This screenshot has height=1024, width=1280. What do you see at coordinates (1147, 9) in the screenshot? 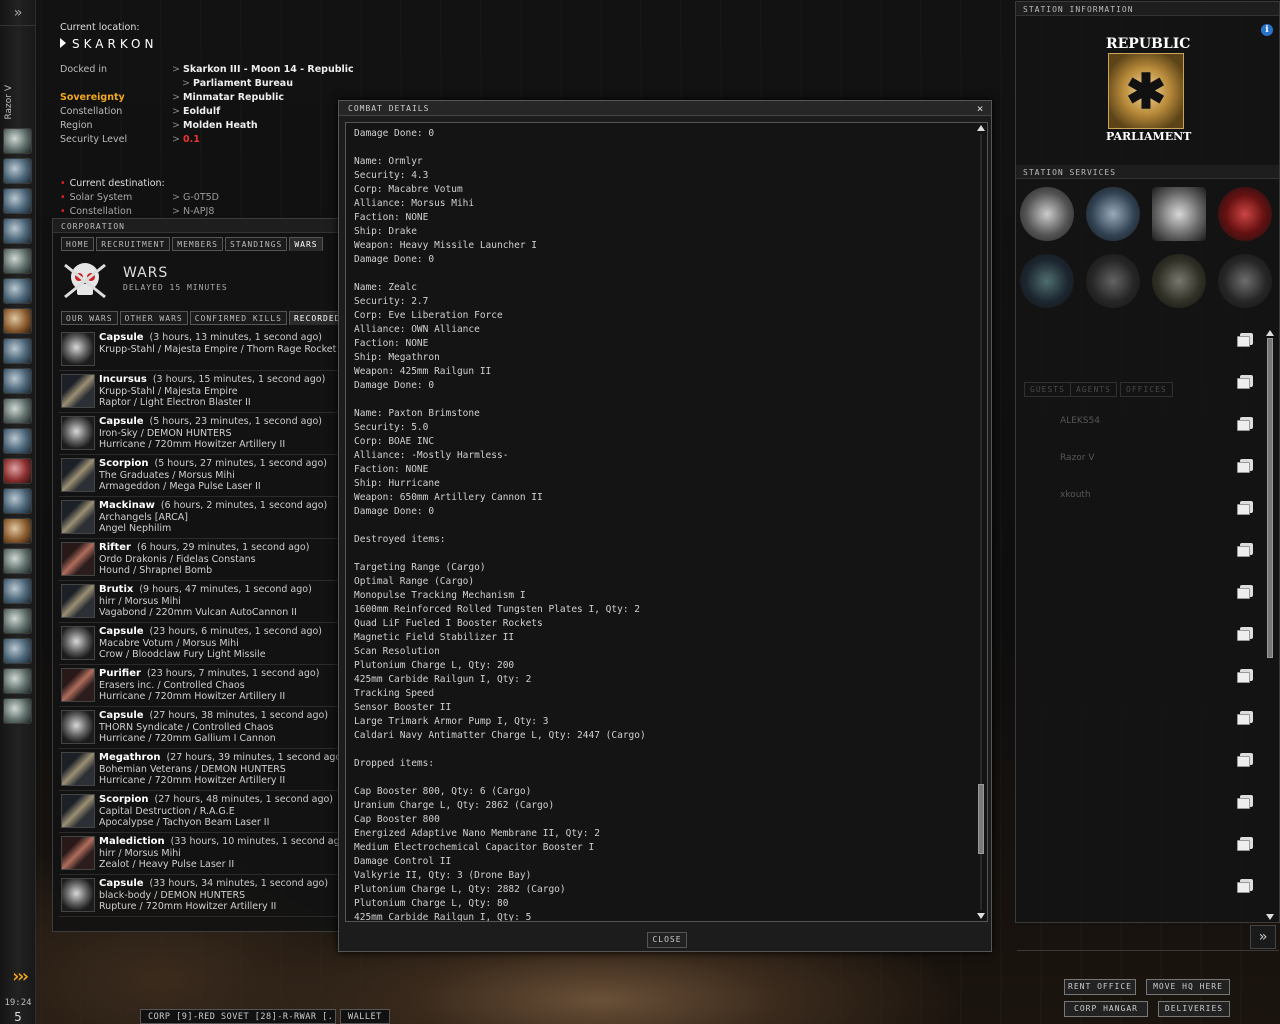
I see `station-info-header: STATION INFORMATION` at bounding box center [1147, 9].